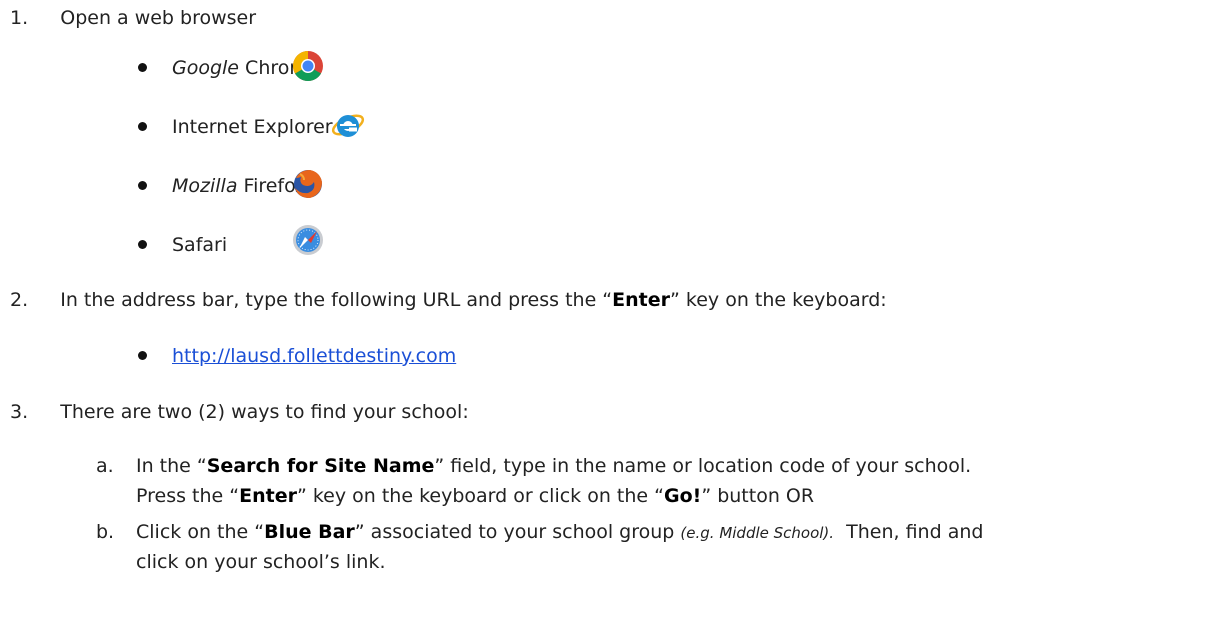 Image resolution: width=1215 pixels, height=644 pixels. I want to click on step-3b-post: Then, find and, so click(909, 532).